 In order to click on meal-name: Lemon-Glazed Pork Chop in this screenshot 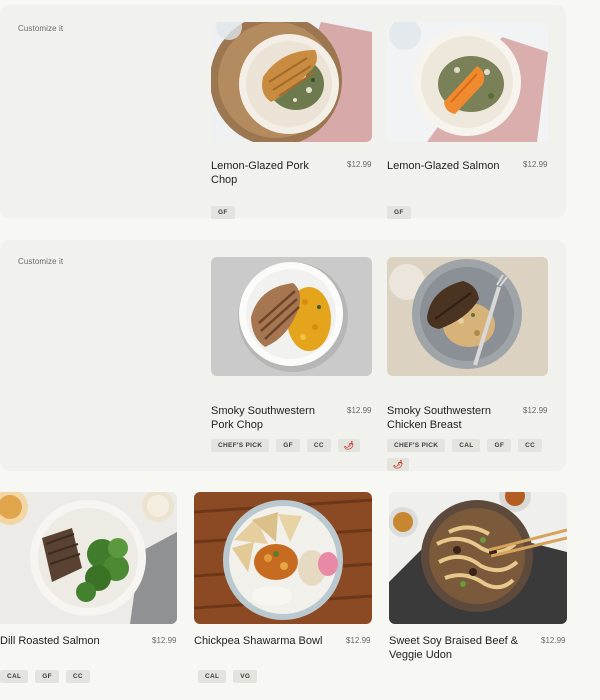, I will do `click(271, 173)`.